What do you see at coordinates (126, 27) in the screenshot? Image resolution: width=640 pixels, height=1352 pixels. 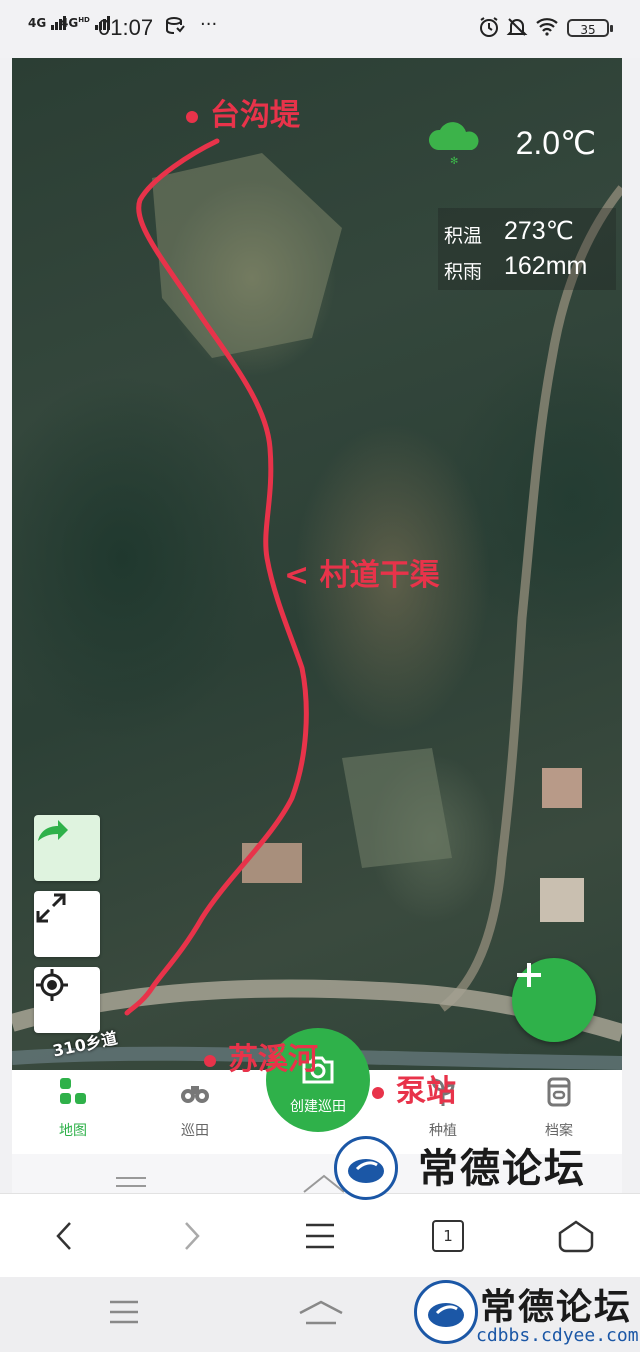 I see `clock: 01:07` at bounding box center [126, 27].